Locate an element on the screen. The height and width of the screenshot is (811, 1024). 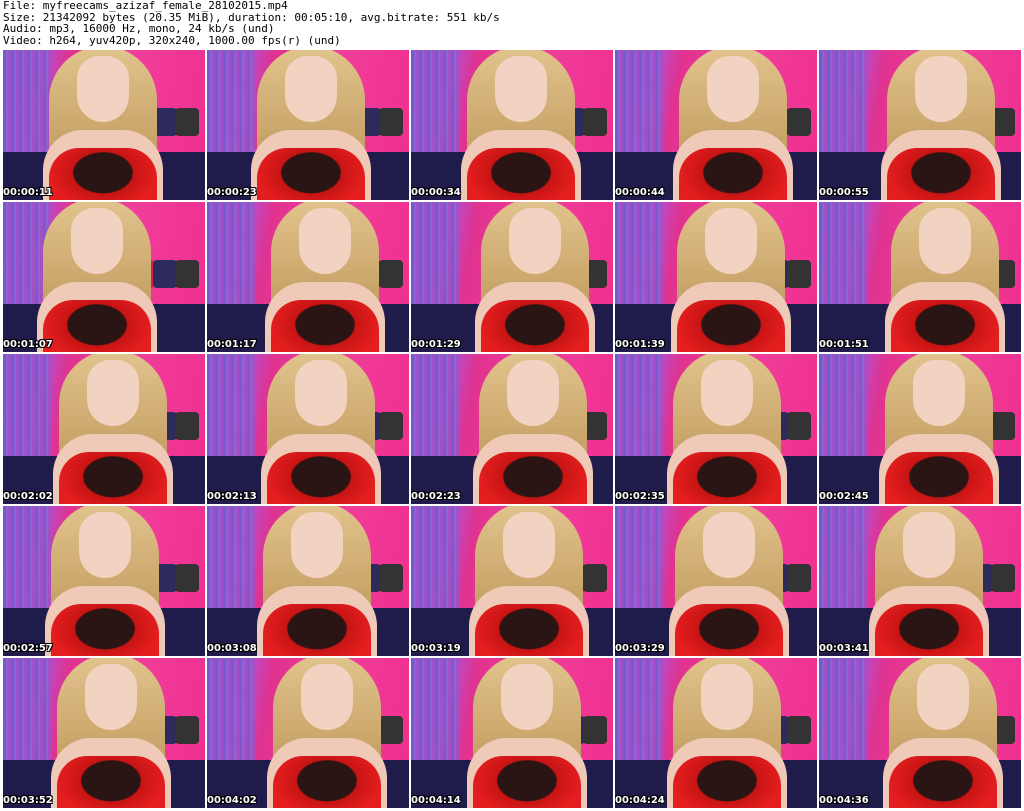
video-thumbnail: 00:02:23 is located at coordinates (512, 429).